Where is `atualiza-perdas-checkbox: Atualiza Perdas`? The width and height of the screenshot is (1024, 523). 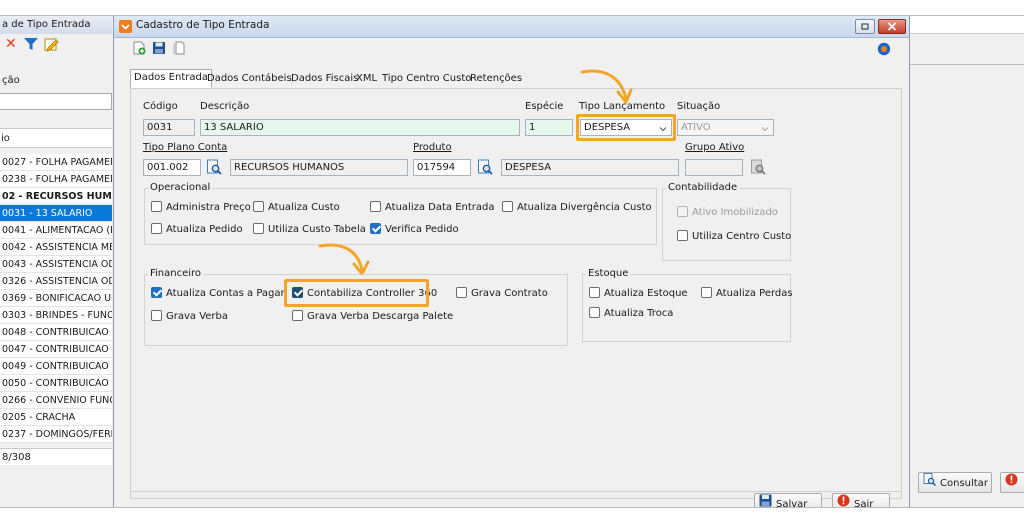 atualiza-perdas-checkbox: Atualiza Perdas is located at coordinates (747, 294).